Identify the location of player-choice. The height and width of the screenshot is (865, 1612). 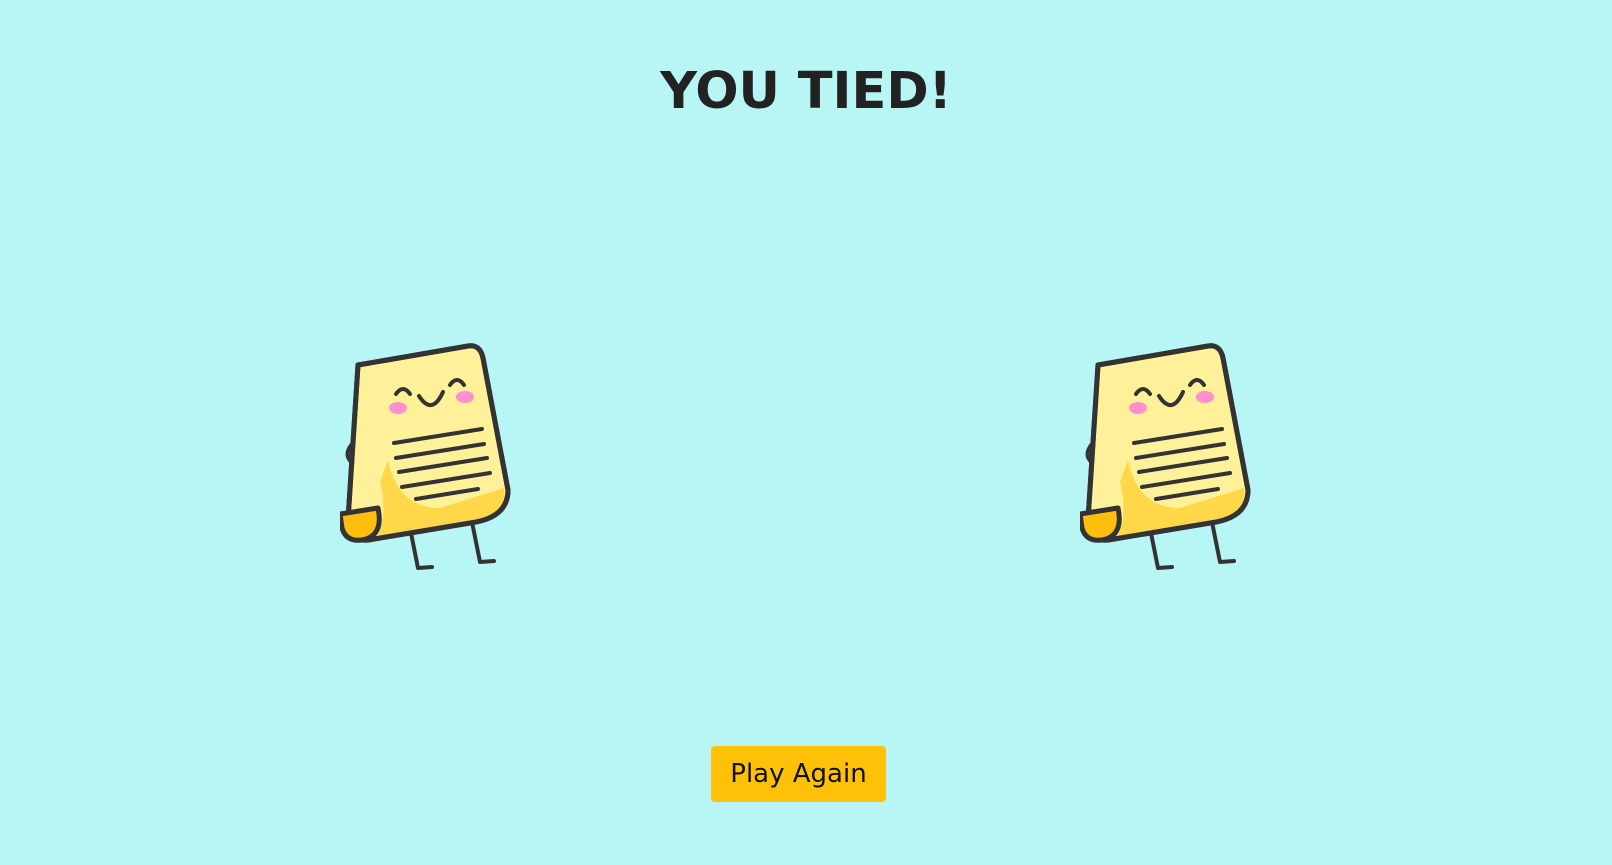
(430, 465).